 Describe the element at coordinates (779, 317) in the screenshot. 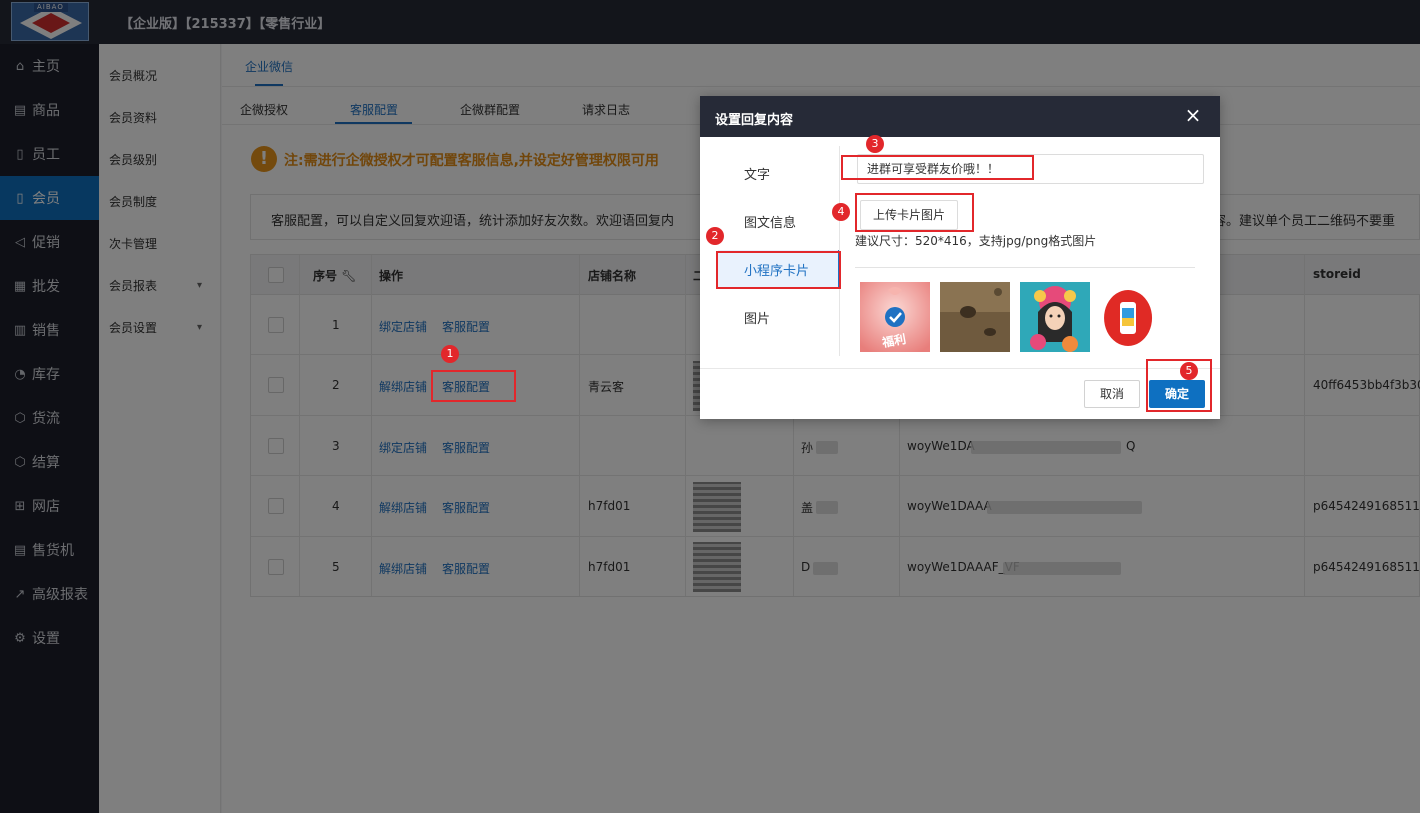

I see `tab-image: 图片` at that location.